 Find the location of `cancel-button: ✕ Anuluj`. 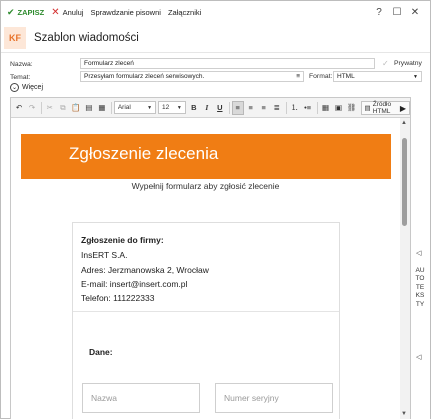

cancel-button: ✕ Anuluj is located at coordinates (67, 12).